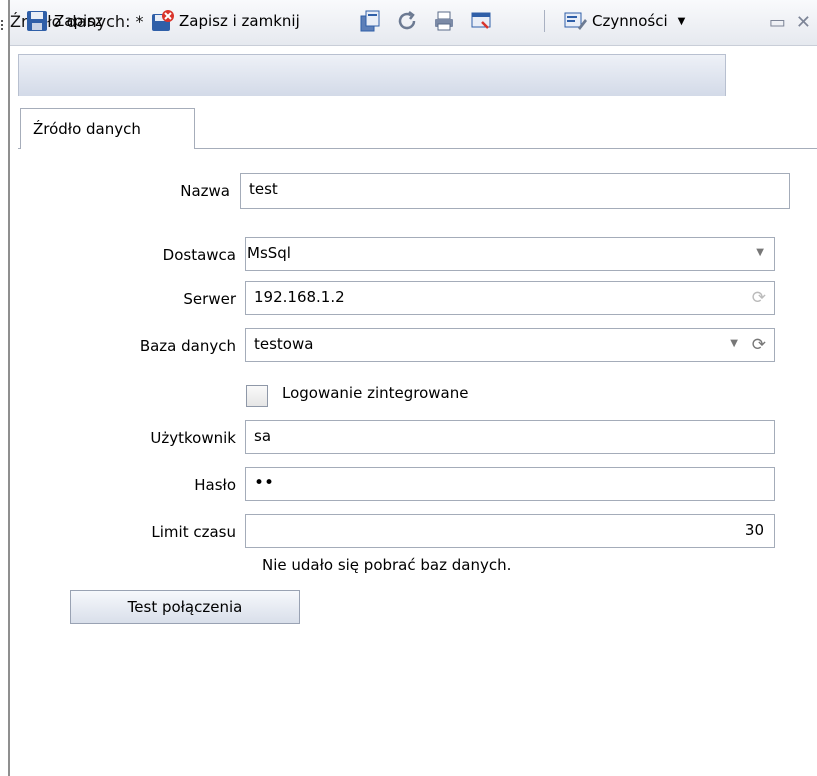  What do you see at coordinates (803, 22) in the screenshot?
I see `close-icon: ✕` at bounding box center [803, 22].